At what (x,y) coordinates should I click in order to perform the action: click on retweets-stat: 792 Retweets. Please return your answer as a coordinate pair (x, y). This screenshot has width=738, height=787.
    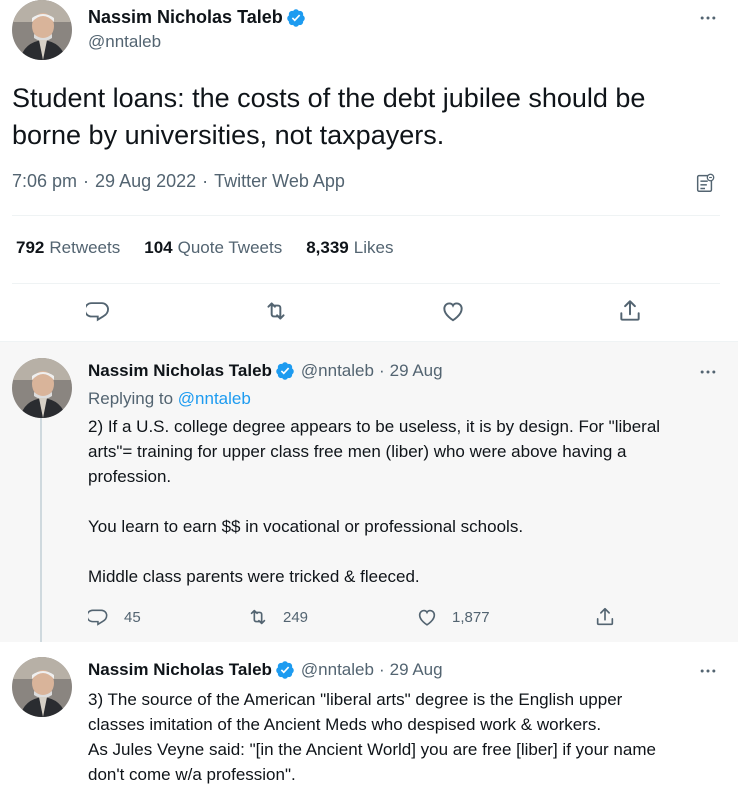
    Looking at the image, I should click on (68, 248).